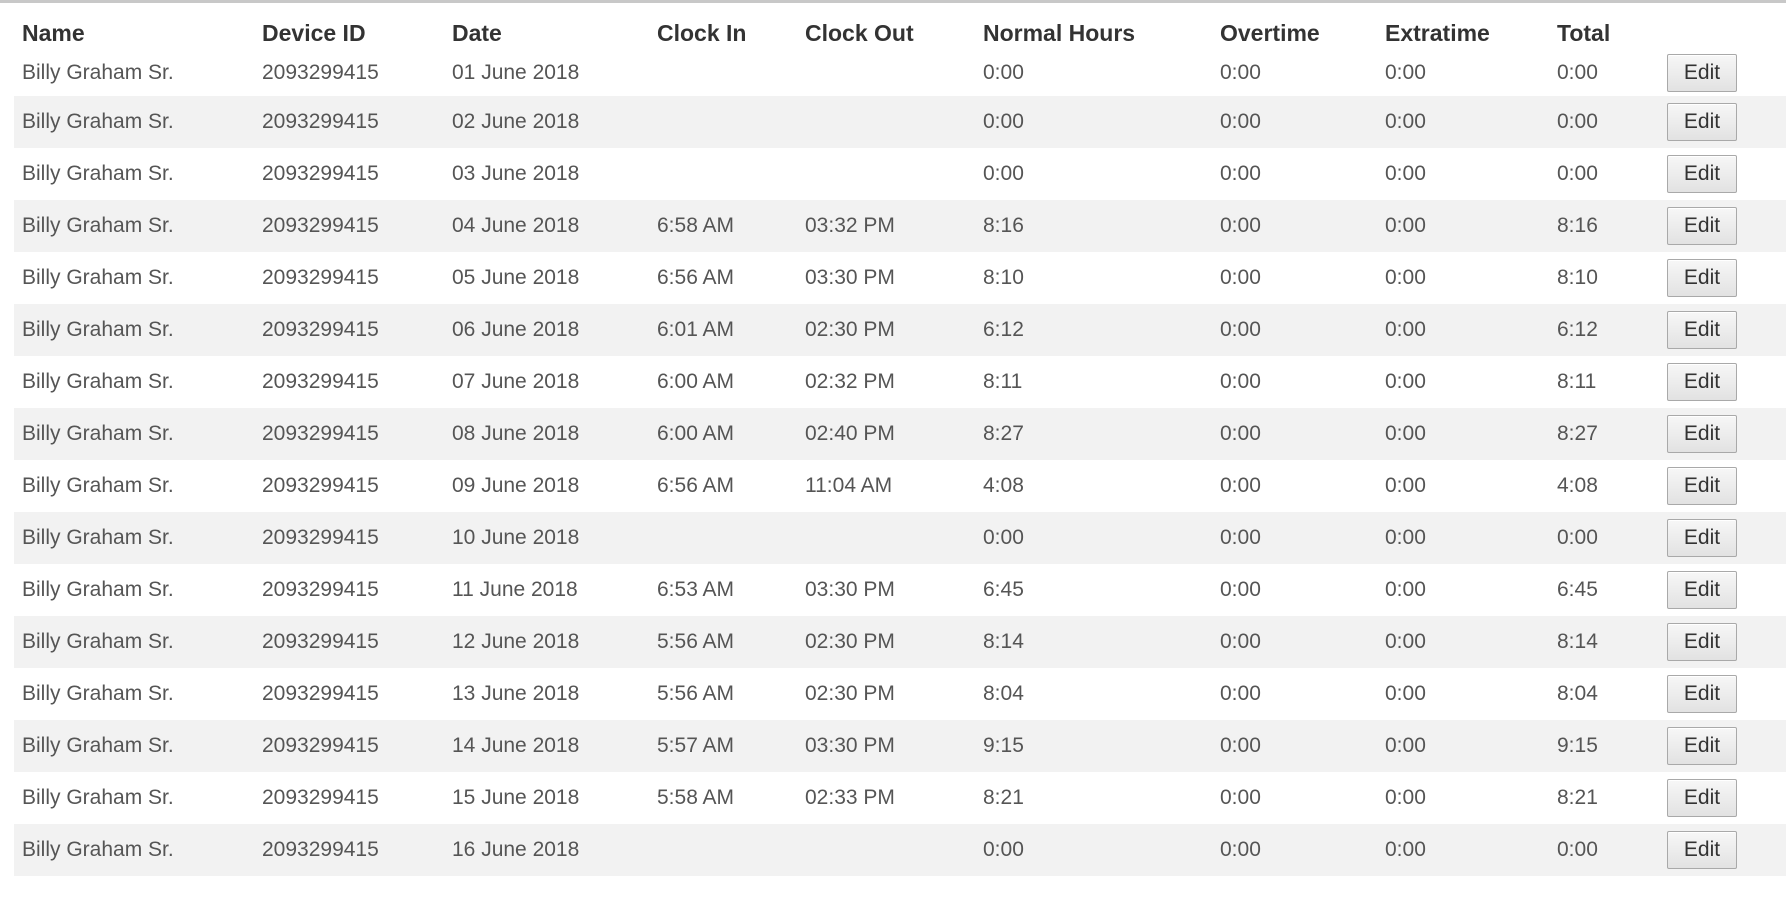 This screenshot has height=900, width=1786. Describe the element at coordinates (516, 797) in the screenshot. I see `cell-date: 15 June 2018` at that location.